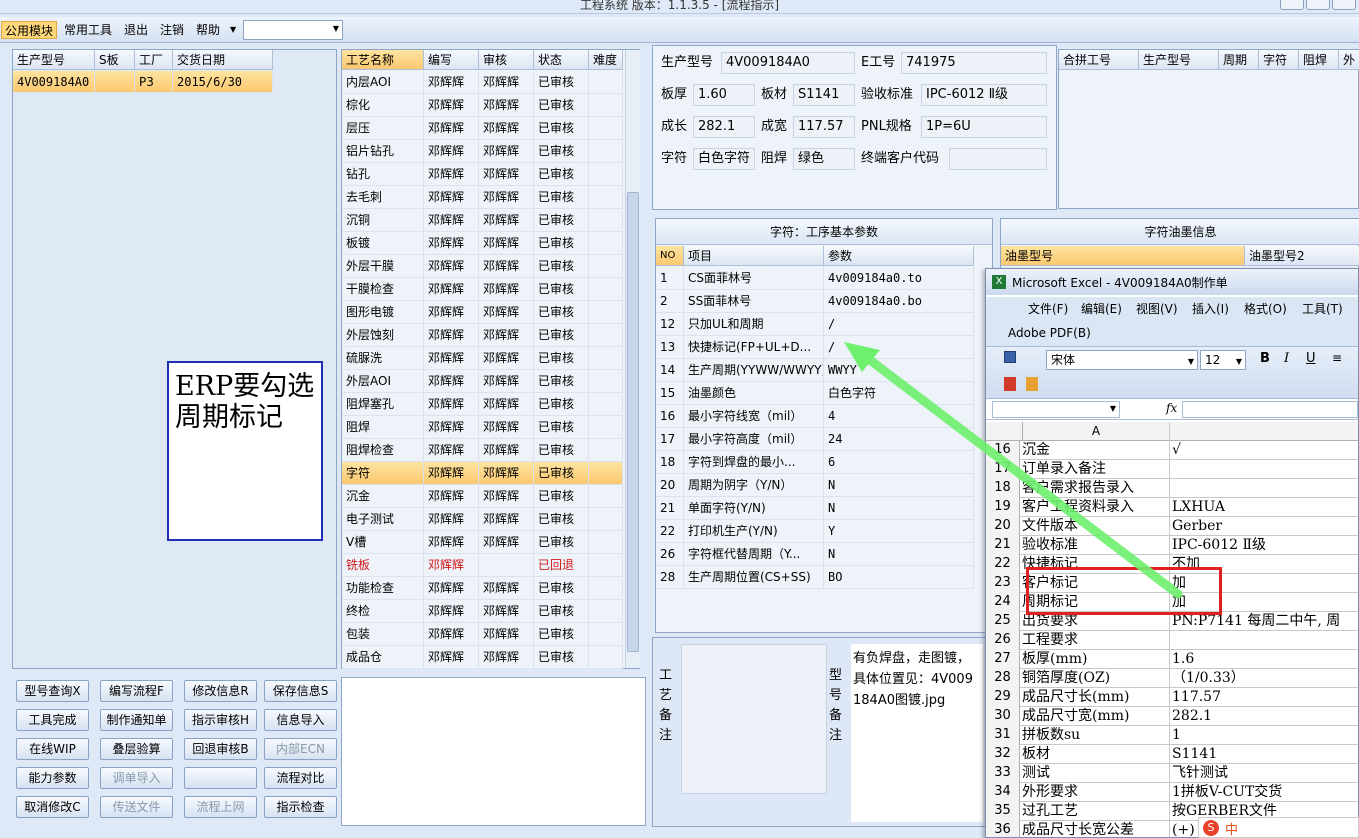 This screenshot has width=1359, height=838. I want to click on col-header: S板, so click(115, 60).